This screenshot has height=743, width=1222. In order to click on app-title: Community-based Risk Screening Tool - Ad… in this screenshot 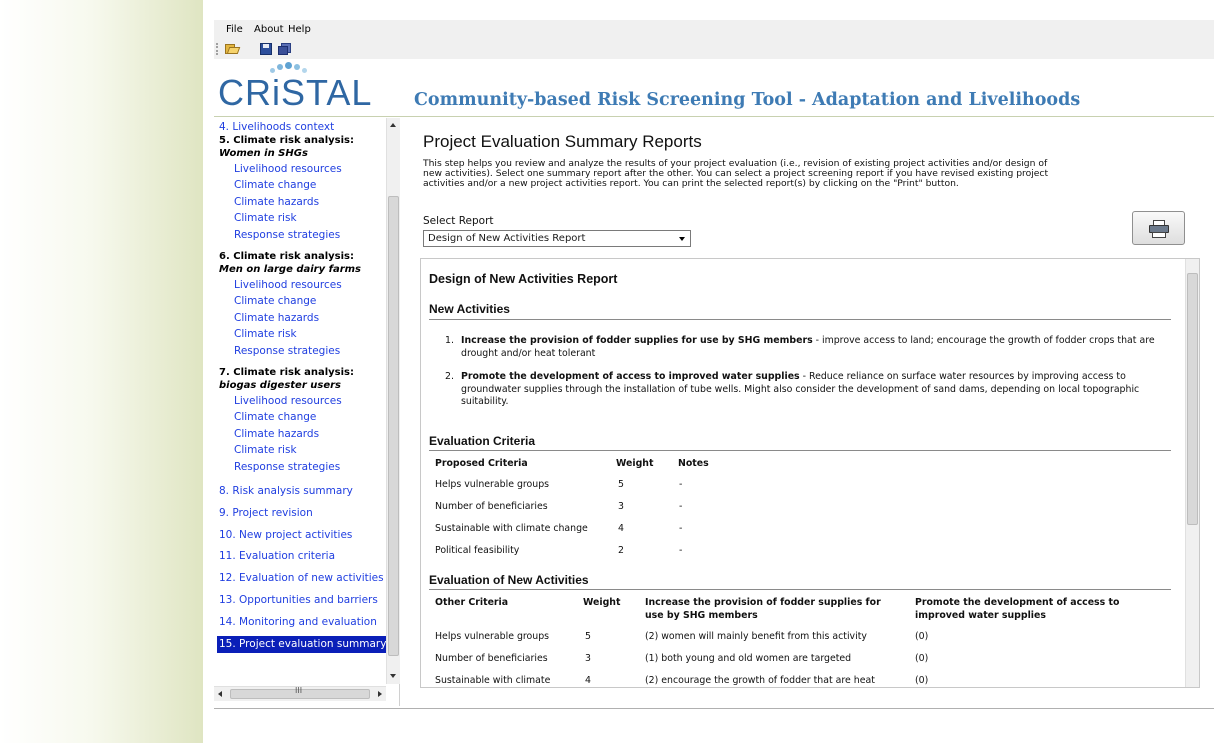, I will do `click(747, 100)`.